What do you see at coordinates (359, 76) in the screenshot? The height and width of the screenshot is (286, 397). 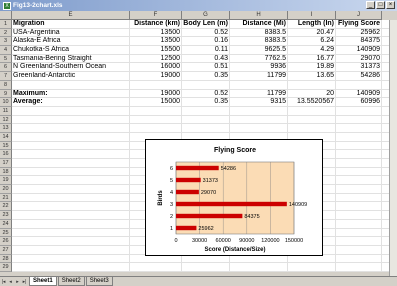 I see `cell: 54286` at bounding box center [359, 76].